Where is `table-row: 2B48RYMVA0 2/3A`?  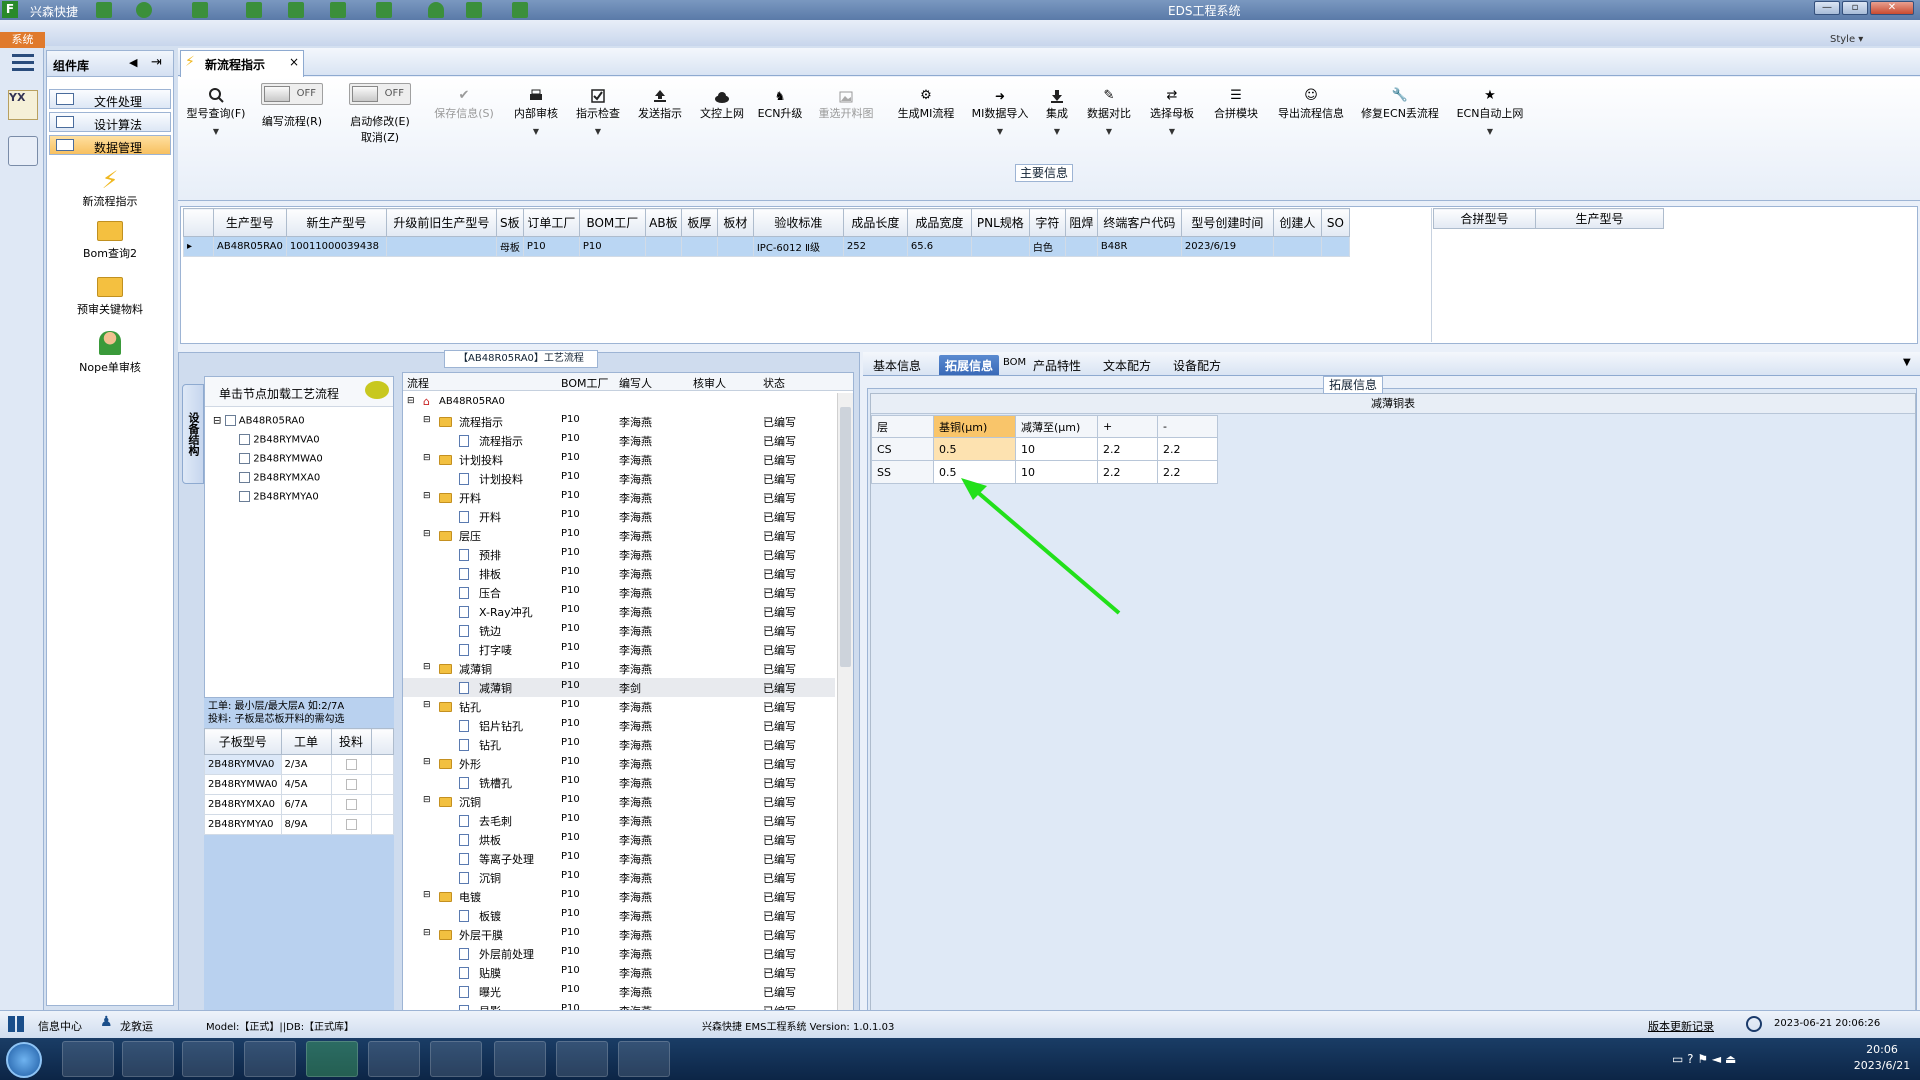
table-row: 2B48RYMVA0 2/3A is located at coordinates (299, 764).